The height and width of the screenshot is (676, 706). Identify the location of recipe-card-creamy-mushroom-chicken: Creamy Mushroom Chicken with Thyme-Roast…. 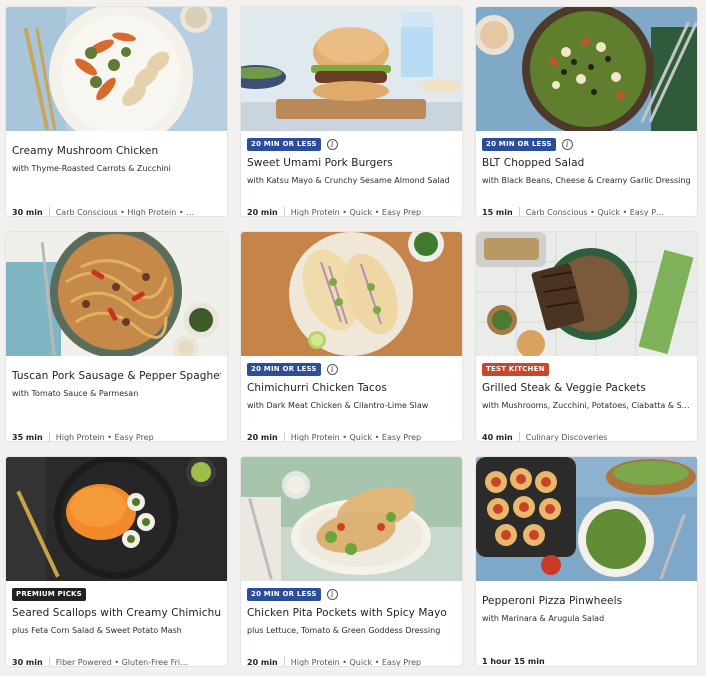
(116, 111).